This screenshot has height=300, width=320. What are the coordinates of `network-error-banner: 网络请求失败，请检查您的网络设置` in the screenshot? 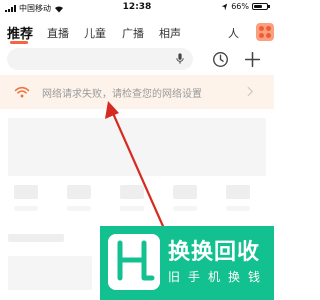 It's located at (137, 92).